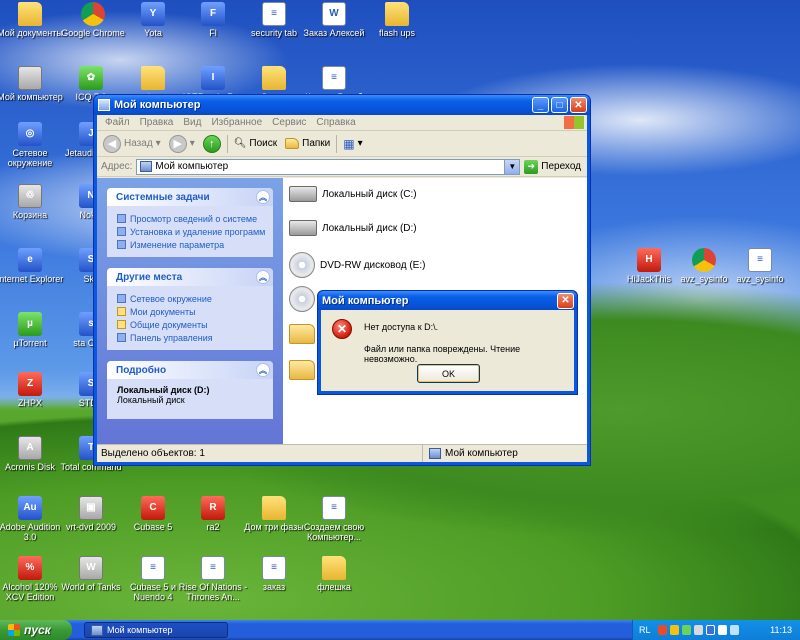 The height and width of the screenshot is (640, 800). Describe the element at coordinates (36, 630) in the screenshot. I see `start-button: пуск` at that location.